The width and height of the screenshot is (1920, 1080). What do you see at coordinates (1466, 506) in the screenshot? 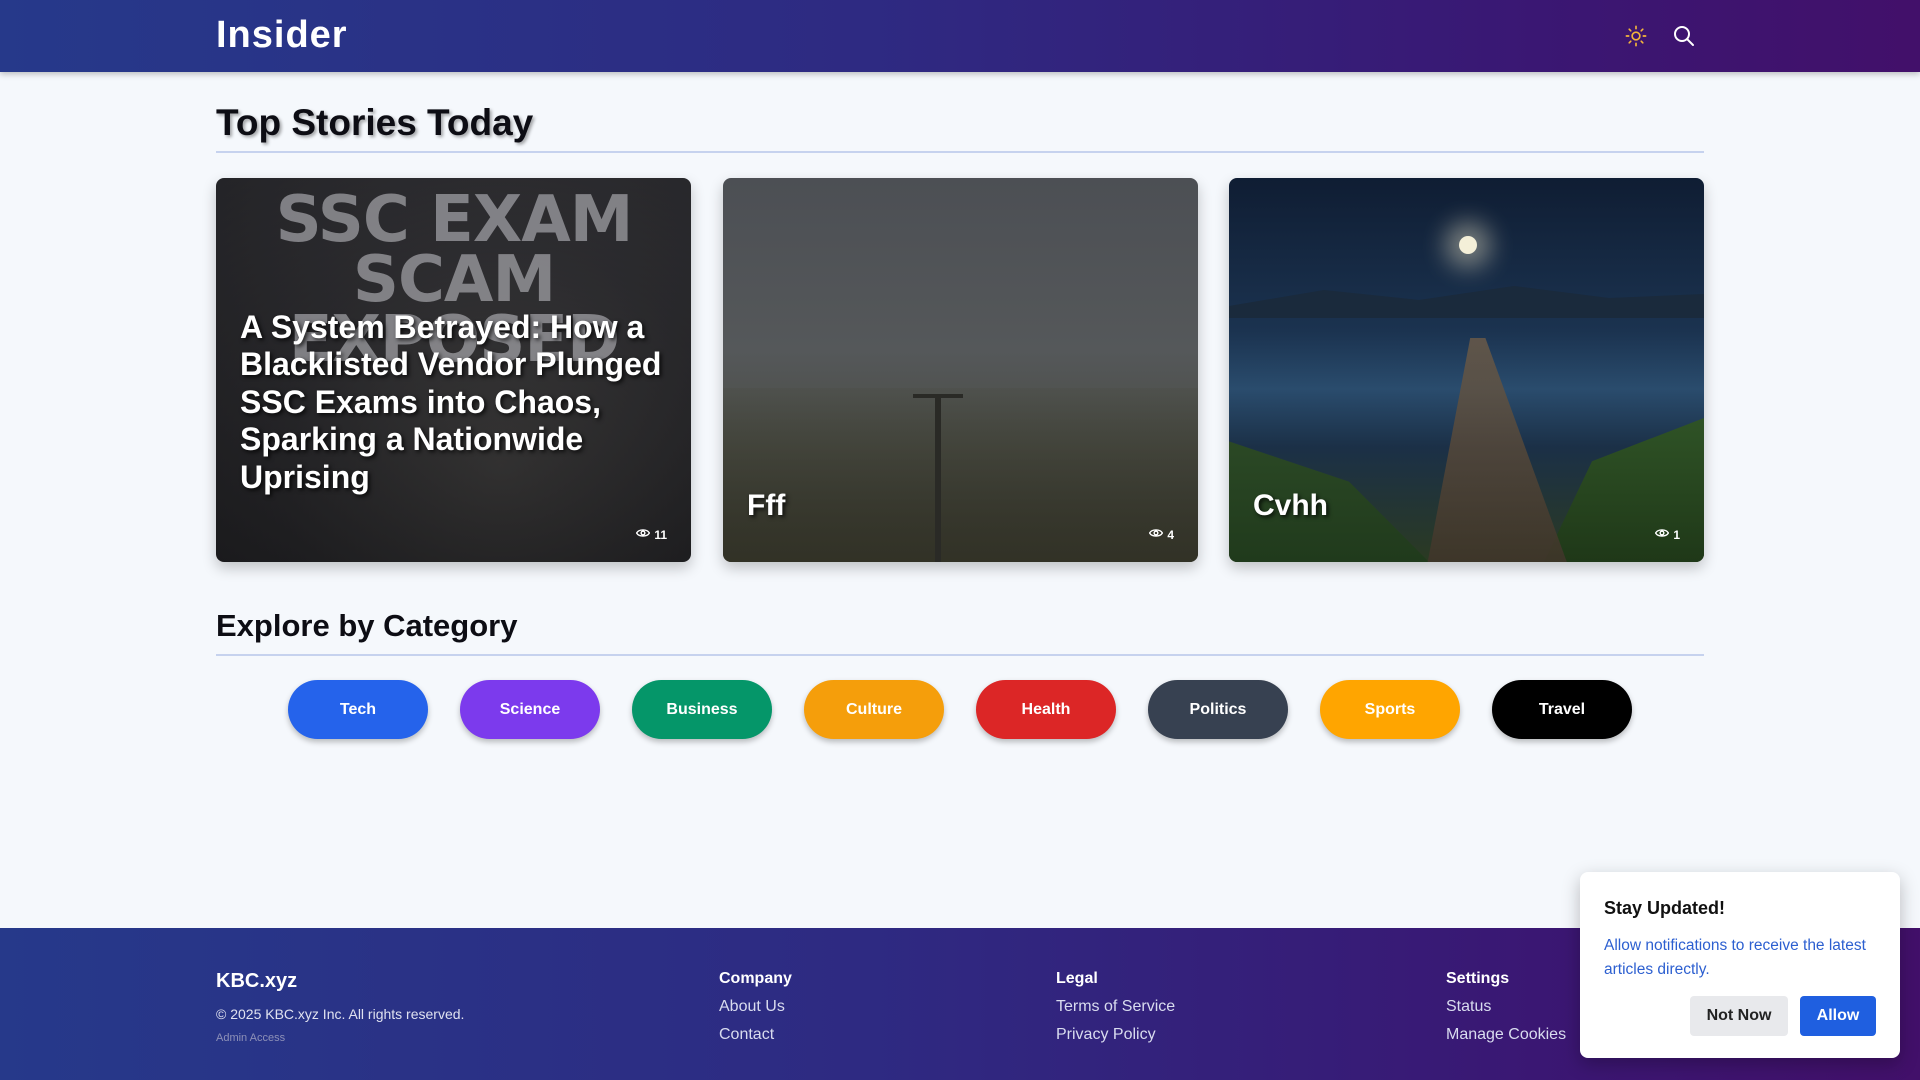
I see `story-card-title: Cvhh` at bounding box center [1466, 506].